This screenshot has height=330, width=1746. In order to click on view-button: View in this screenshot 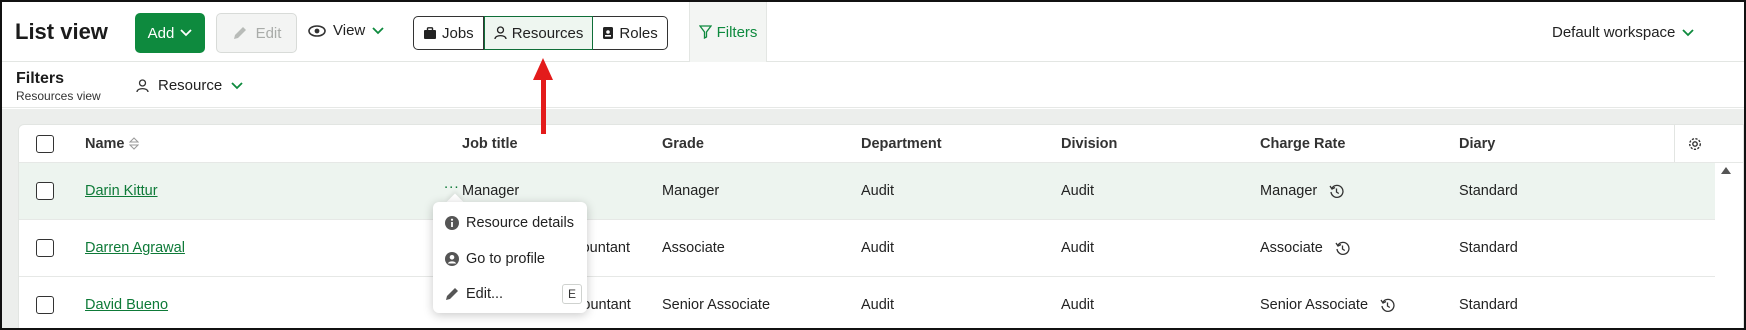, I will do `click(346, 30)`.